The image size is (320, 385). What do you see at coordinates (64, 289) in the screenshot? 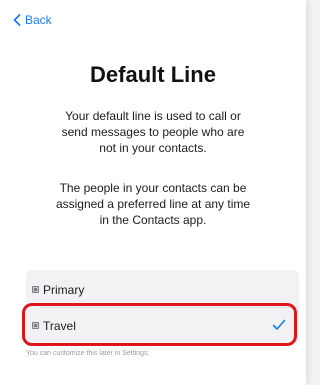
I see `option-label: Primary` at bounding box center [64, 289].